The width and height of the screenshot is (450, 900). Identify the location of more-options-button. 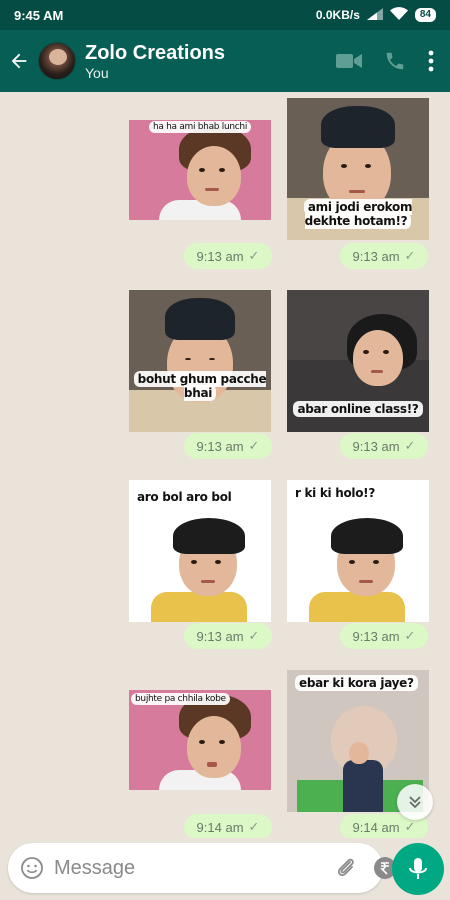
(431, 61).